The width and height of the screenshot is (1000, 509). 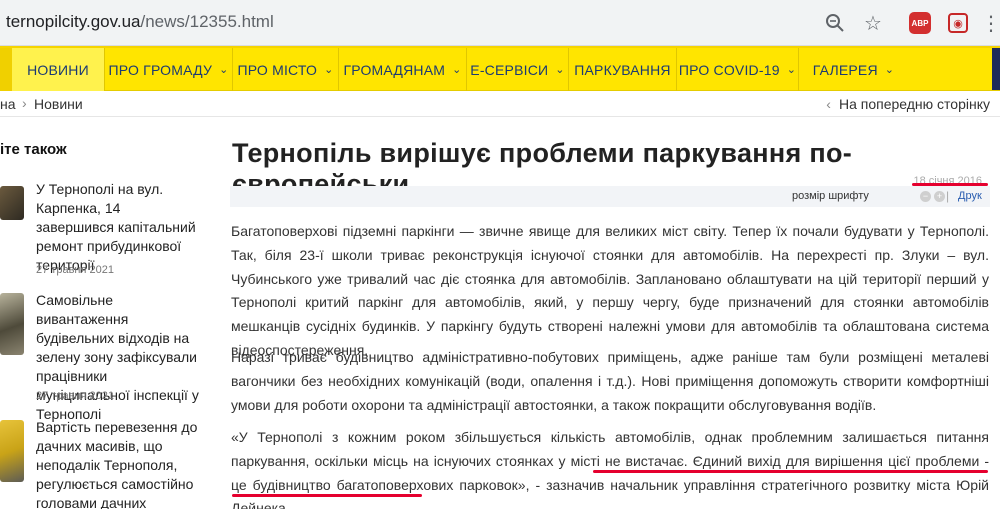 What do you see at coordinates (207, 21) in the screenshot?
I see `url-path: /news/12355.html` at bounding box center [207, 21].